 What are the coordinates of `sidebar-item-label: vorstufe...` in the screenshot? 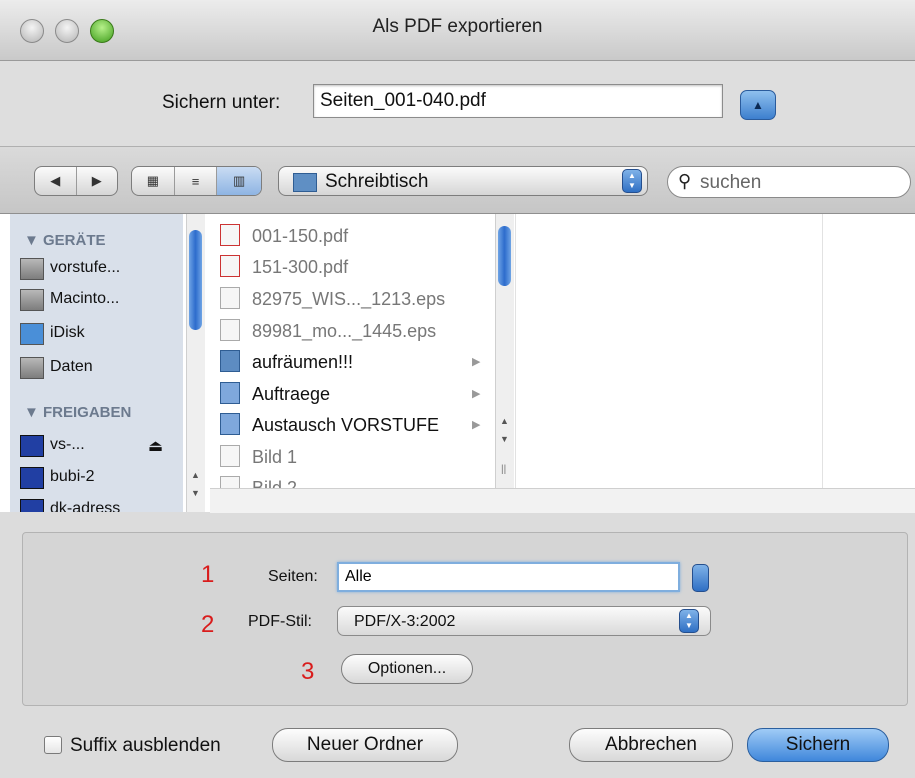 It's located at (85, 267).